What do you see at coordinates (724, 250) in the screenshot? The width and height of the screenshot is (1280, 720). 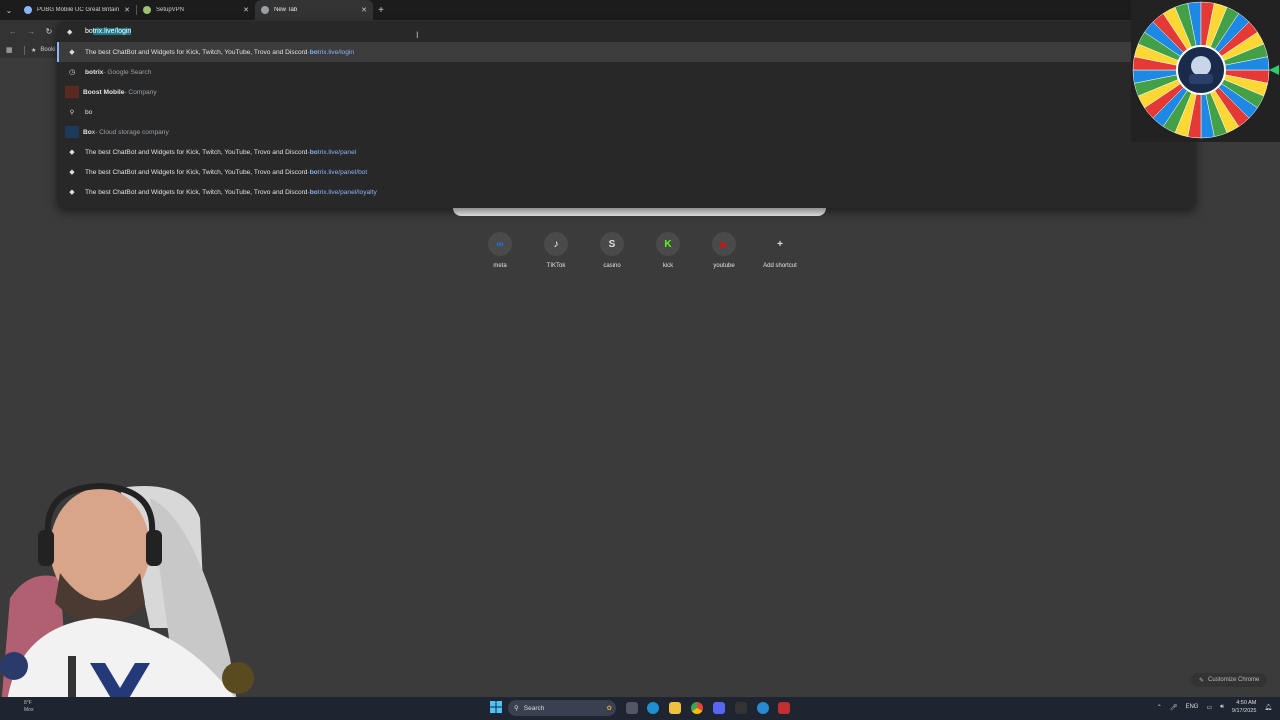 I see `shortcut-youtube: ▶ youtube` at bounding box center [724, 250].